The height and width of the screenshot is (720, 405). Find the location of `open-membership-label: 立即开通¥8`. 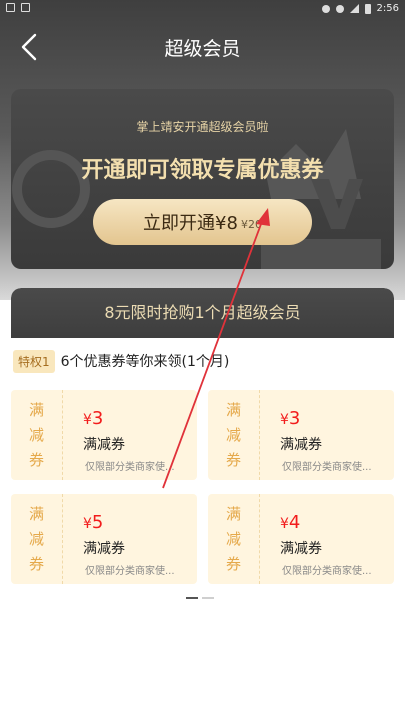

open-membership-label: 立即开通¥8 is located at coordinates (190, 223).